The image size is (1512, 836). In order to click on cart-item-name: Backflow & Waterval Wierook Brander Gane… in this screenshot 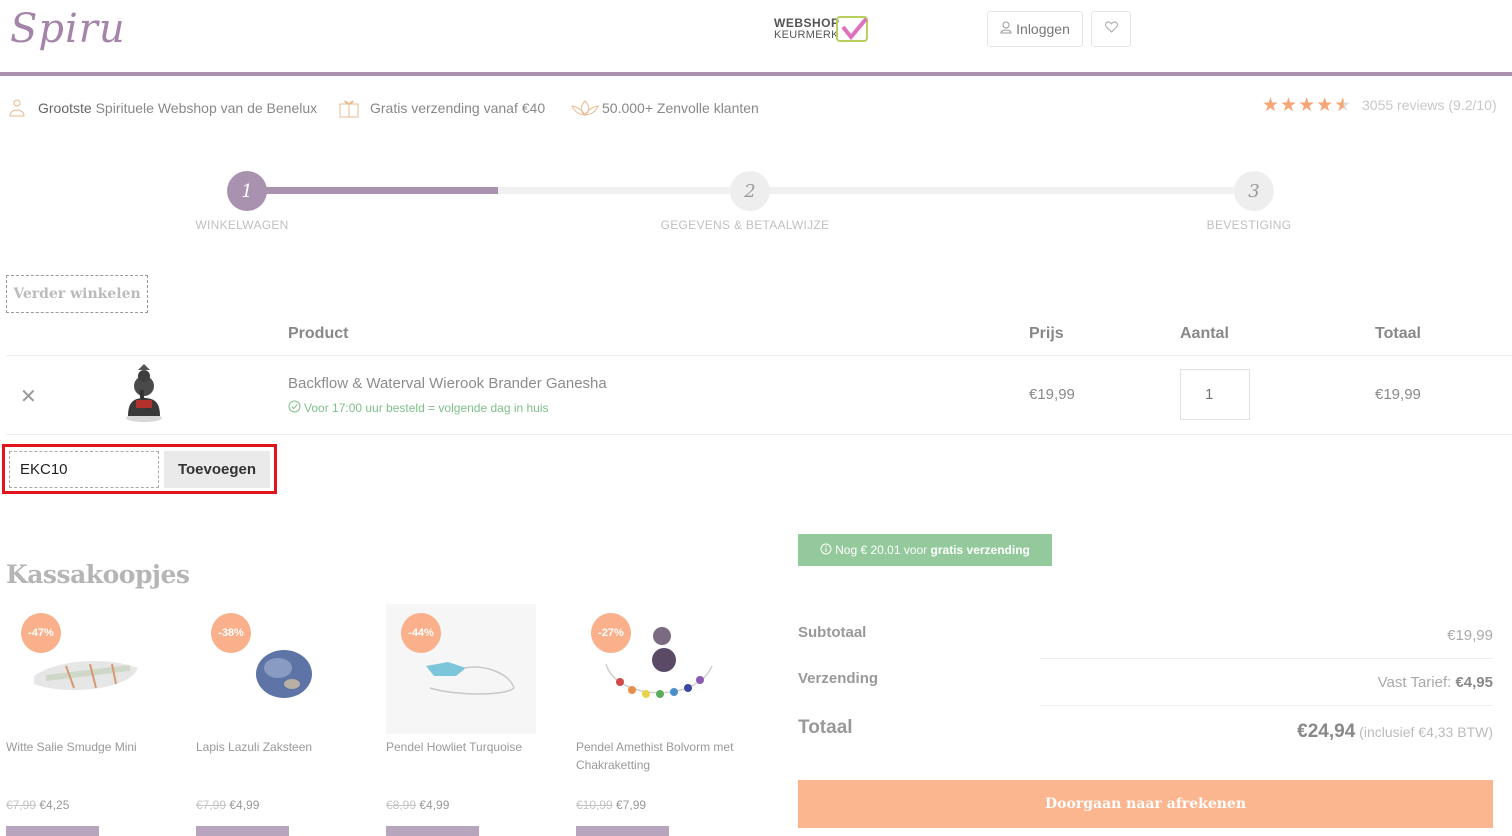, I will do `click(447, 383)`.